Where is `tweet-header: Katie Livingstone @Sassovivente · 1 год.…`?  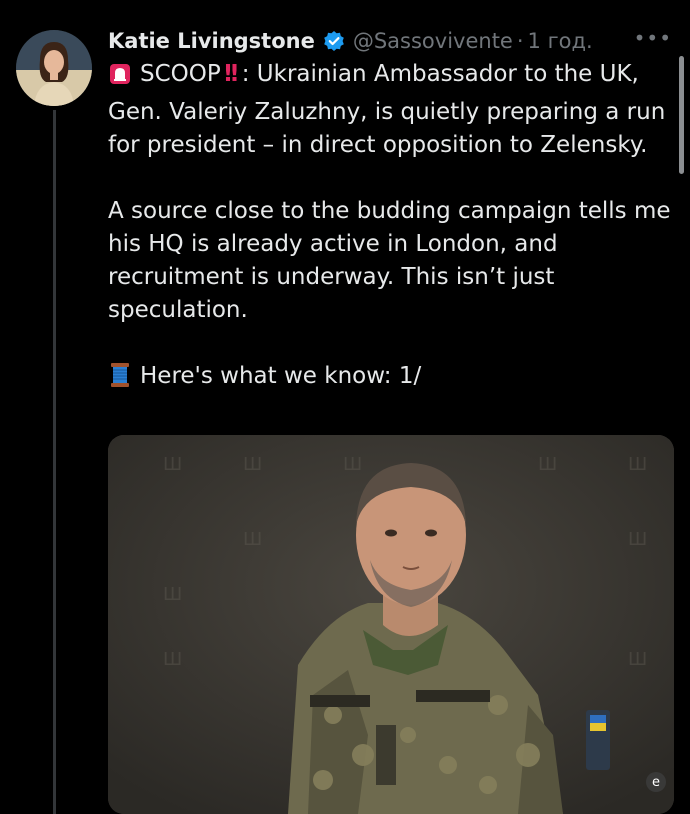 tweet-header: Katie Livingstone @Sassovivente · 1 год.… is located at coordinates (393, 41).